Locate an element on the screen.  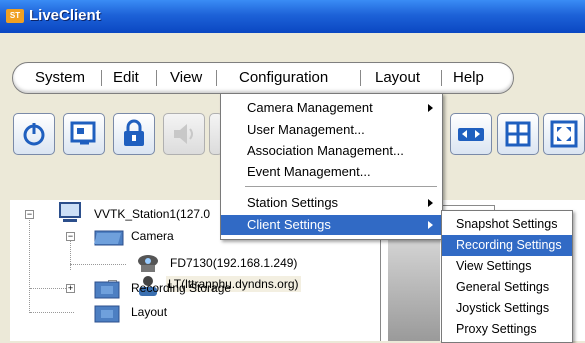
menu-configuration: Configuration is located at coordinates (283, 78).